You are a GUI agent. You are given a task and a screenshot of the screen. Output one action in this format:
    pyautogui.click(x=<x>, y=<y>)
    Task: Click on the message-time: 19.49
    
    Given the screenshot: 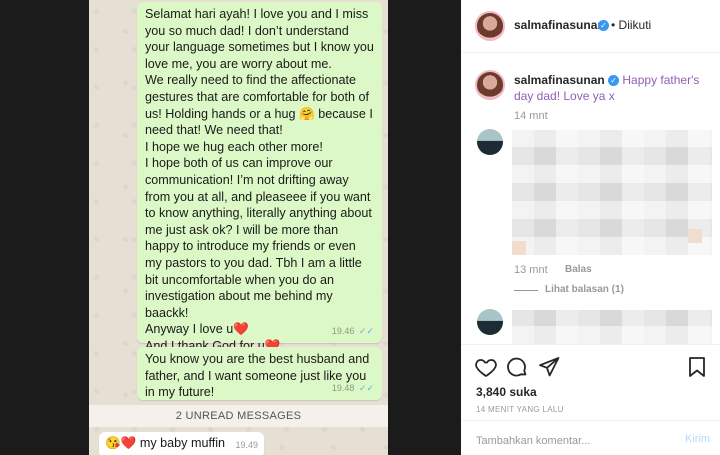 What is the action you would take?
    pyautogui.click(x=246, y=445)
    